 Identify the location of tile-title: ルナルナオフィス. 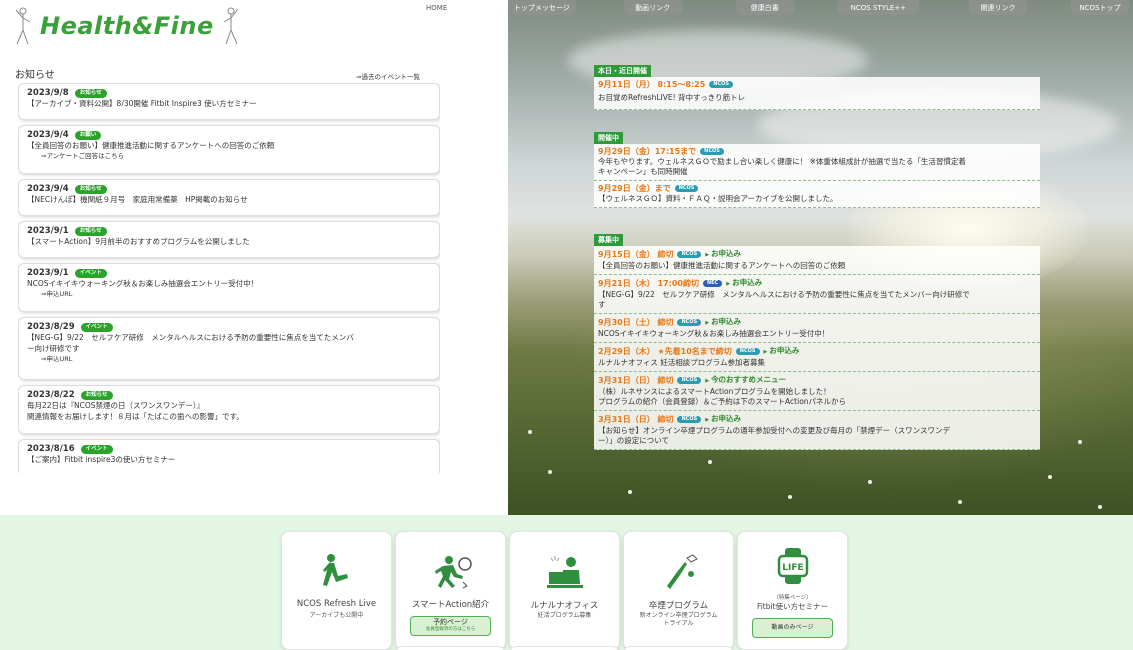
(564, 606).